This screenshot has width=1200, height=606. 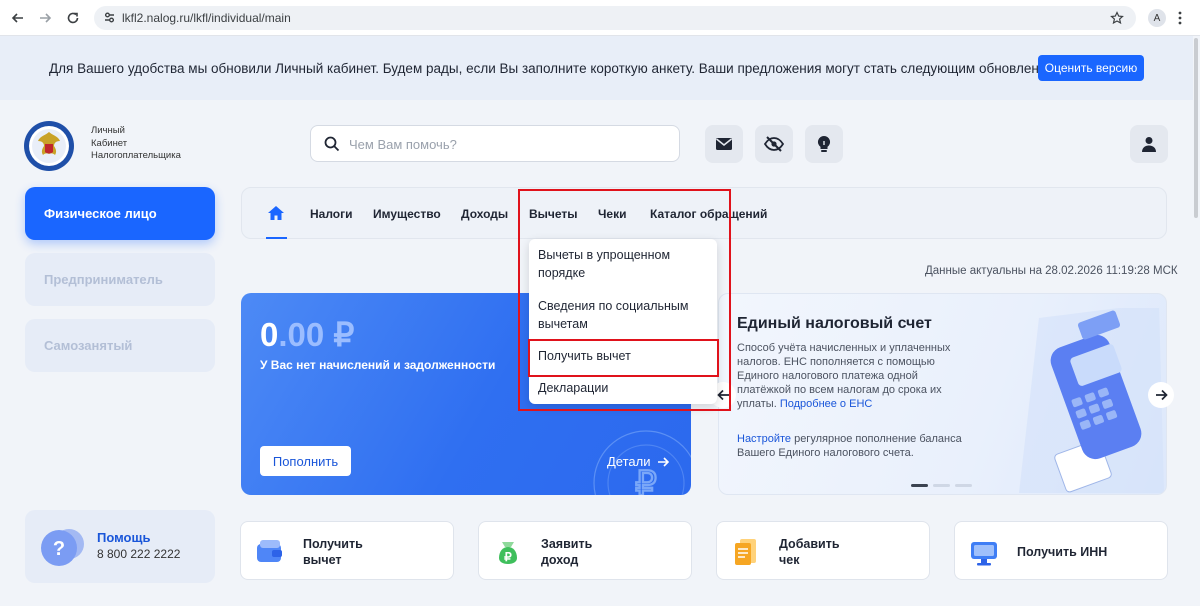 What do you see at coordinates (120, 546) in the screenshot?
I see `help-card: ? Помощь 8 800 222 2222` at bounding box center [120, 546].